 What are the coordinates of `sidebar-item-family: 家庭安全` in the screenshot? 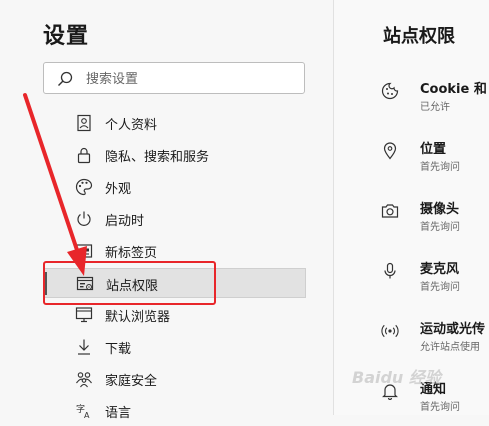 It's located at (174, 379).